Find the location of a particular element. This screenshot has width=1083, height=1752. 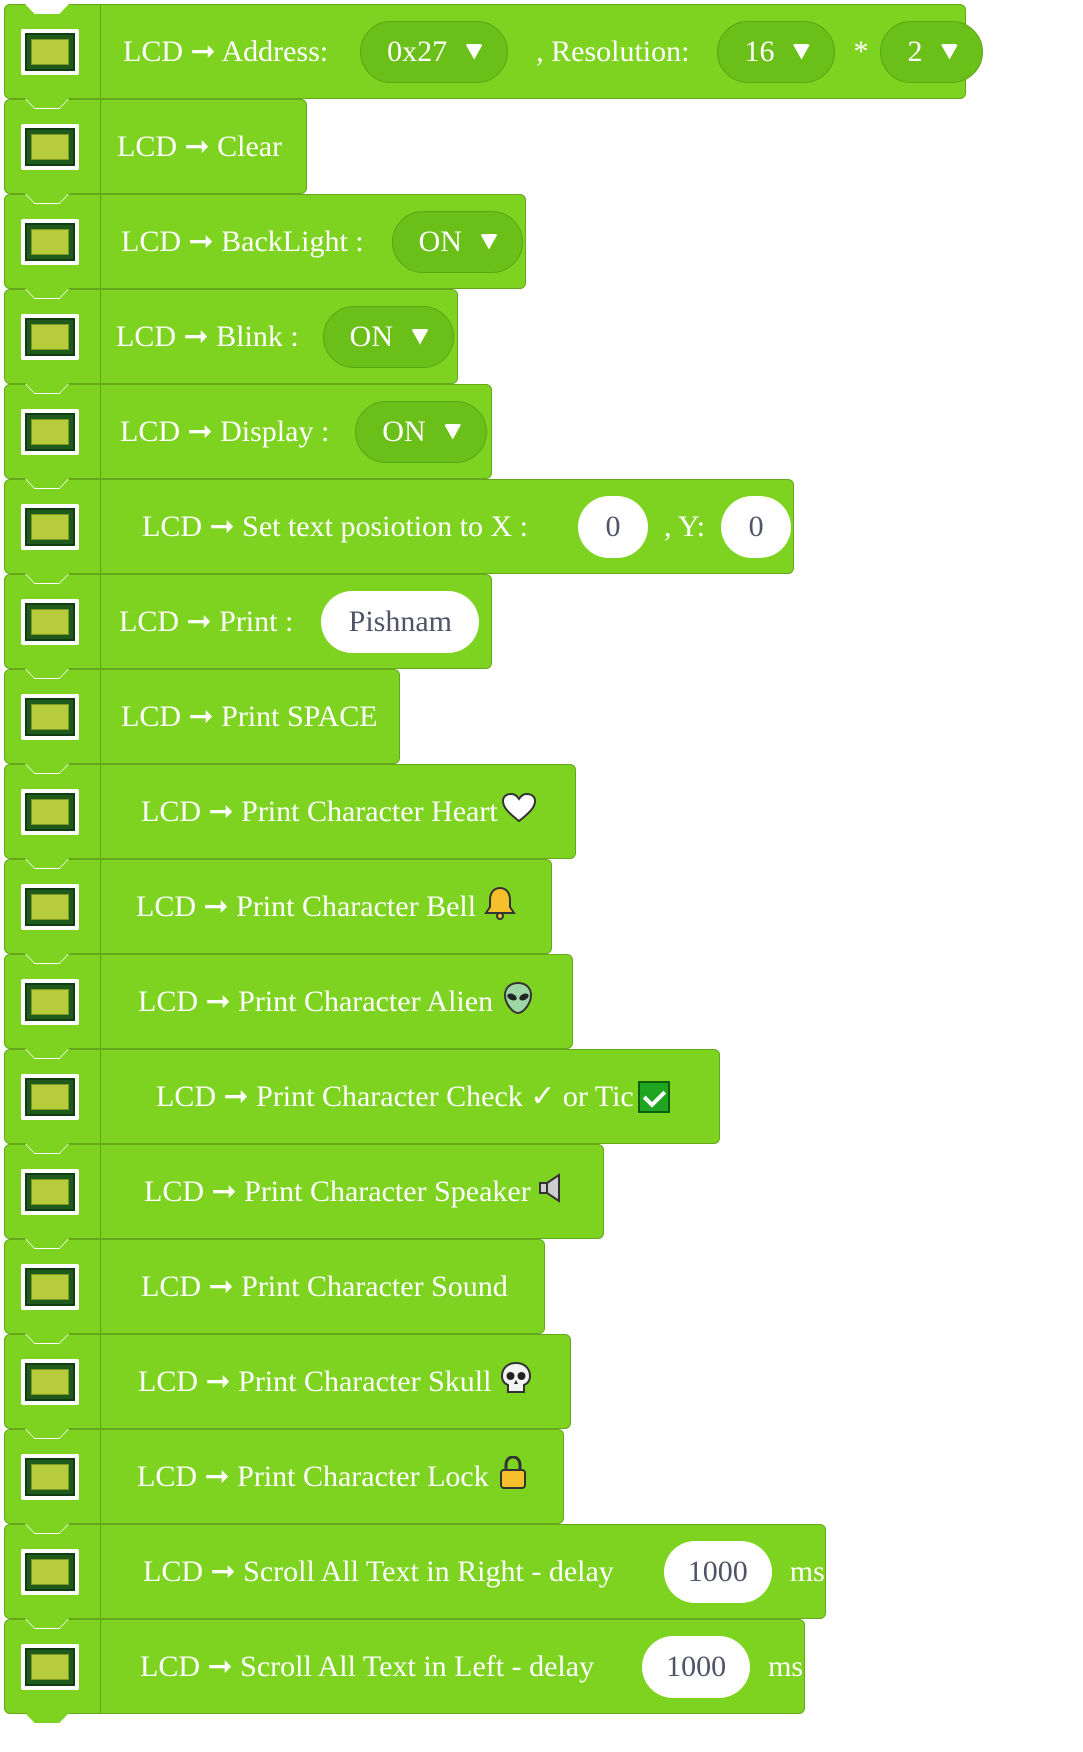

address-dropdown: 0x27 is located at coordinates (434, 51).